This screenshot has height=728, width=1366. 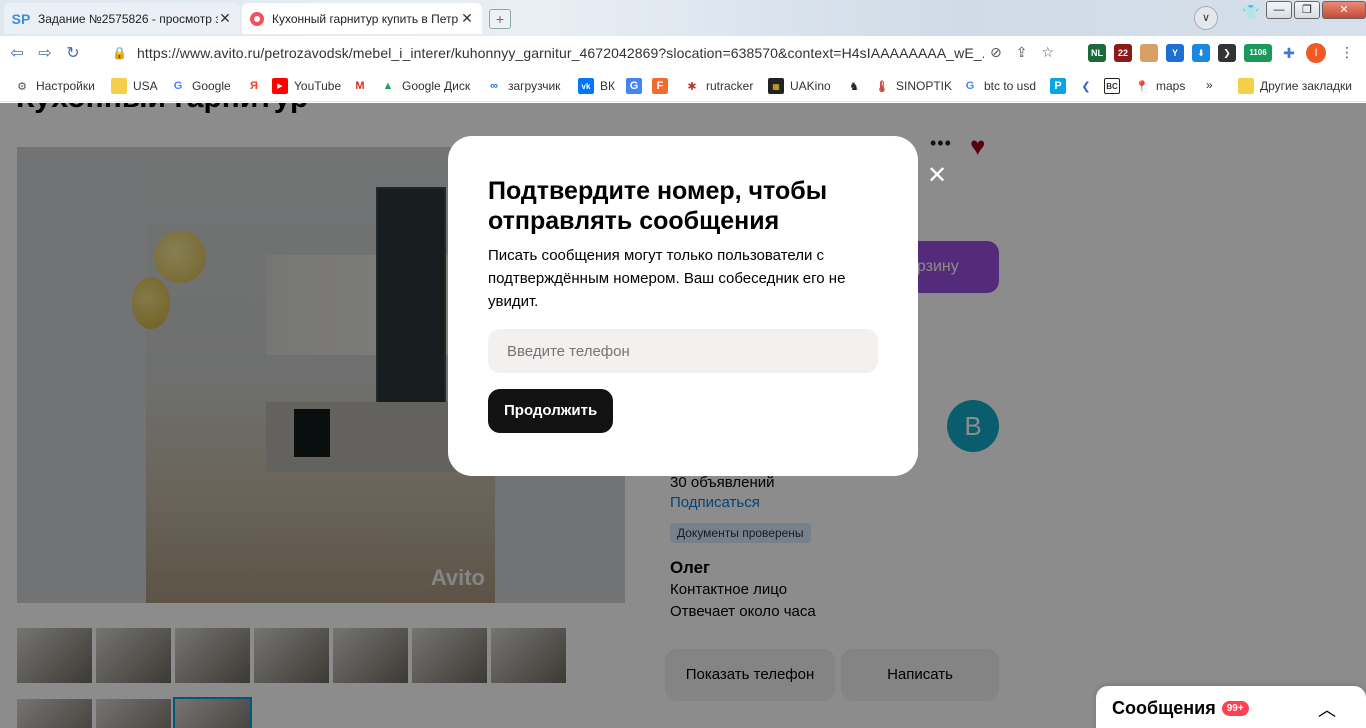 What do you see at coordinates (1289, 53) in the screenshot?
I see `puzzle-extension-icon: ✚` at bounding box center [1289, 53].